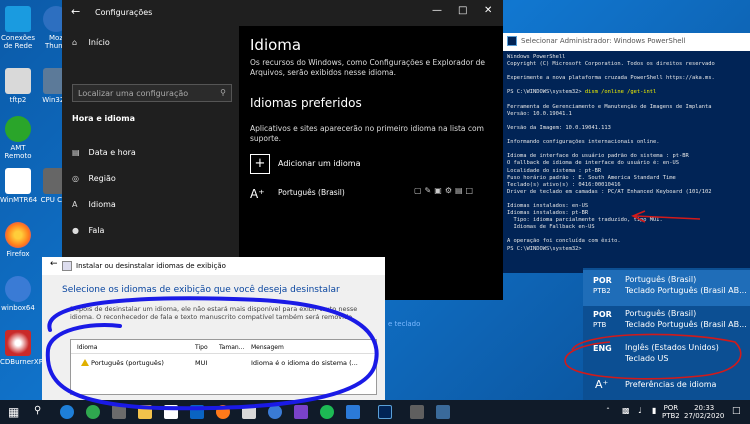 This screenshot has width=750, height=424. What do you see at coordinates (666, 356) in the screenshot?
I see `flyout-language-eng: ENG Inglês (Estados Unidos) Teclado US` at bounding box center [666, 356].